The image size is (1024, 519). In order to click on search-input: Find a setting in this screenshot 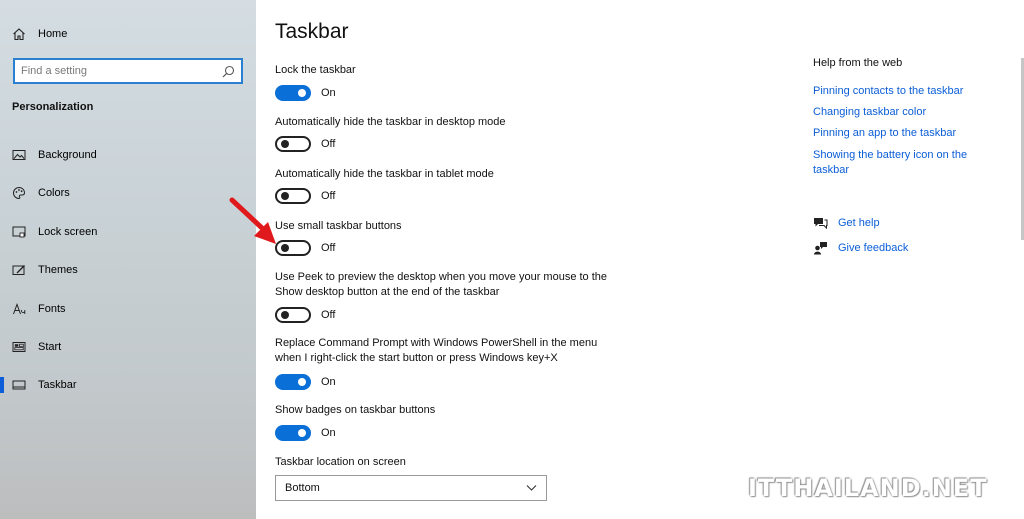, I will do `click(128, 71)`.